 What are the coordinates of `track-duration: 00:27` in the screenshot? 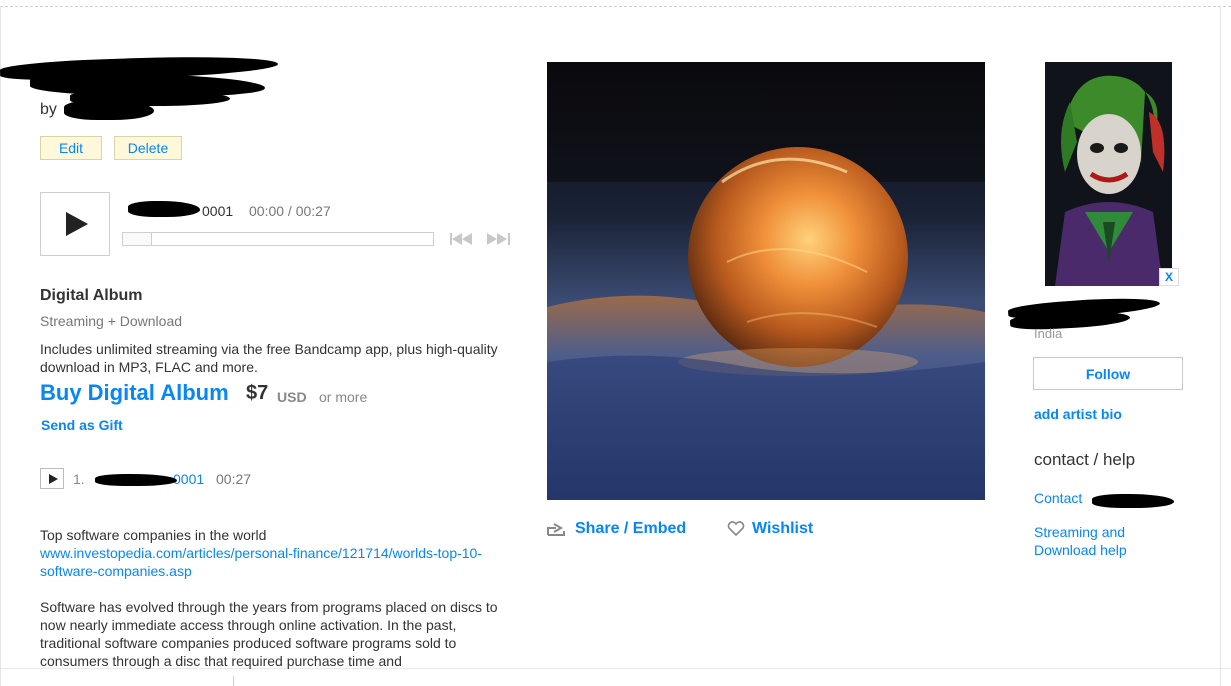 It's located at (234, 479).